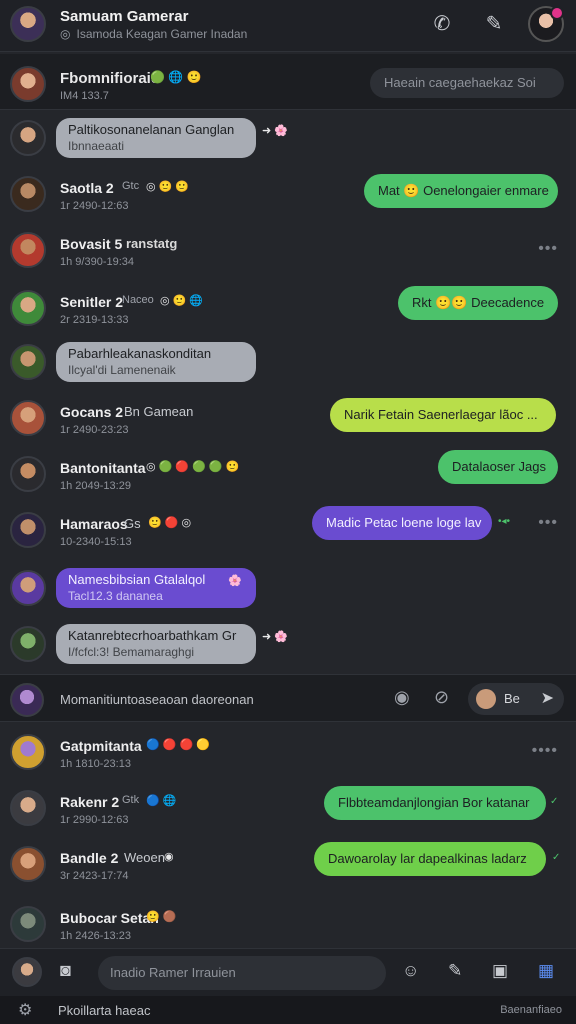 The image size is (576, 1024). What do you see at coordinates (162, 34) in the screenshot?
I see `chat-subtitle-text: Isamoda Keagan Gamer Inadan` at bounding box center [162, 34].